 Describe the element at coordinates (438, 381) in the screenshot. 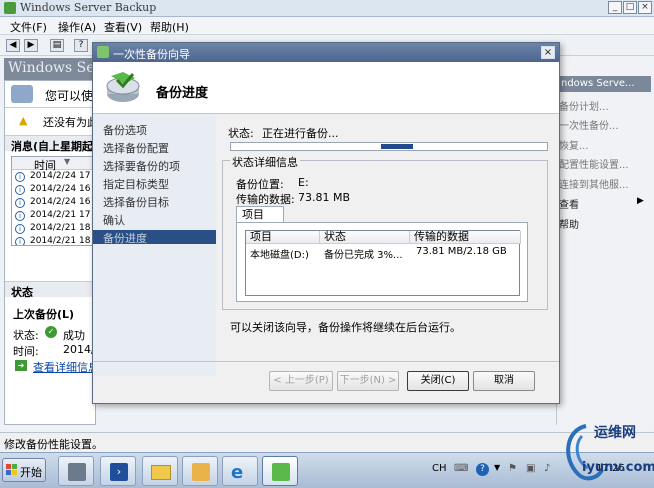

I see `close-dialog-button: 关闭(C)` at that location.